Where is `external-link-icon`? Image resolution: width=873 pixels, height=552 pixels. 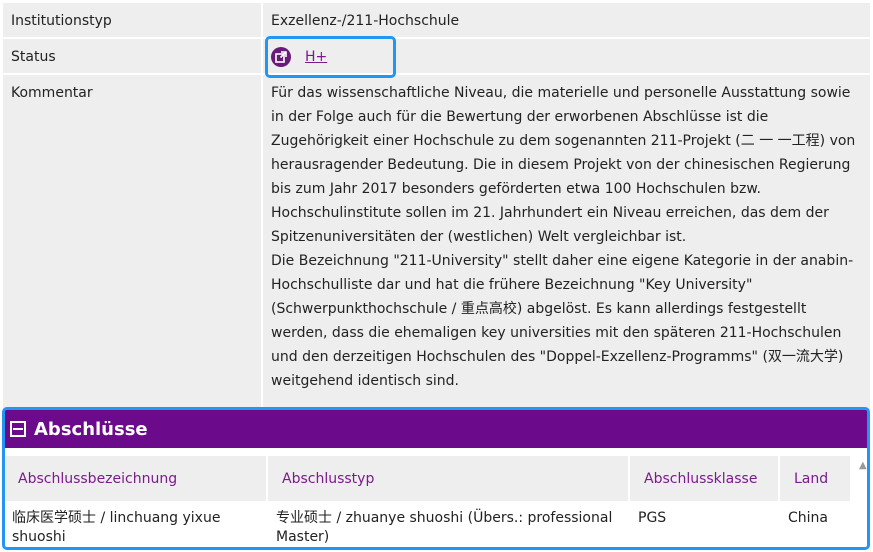
external-link-icon is located at coordinates (281, 57).